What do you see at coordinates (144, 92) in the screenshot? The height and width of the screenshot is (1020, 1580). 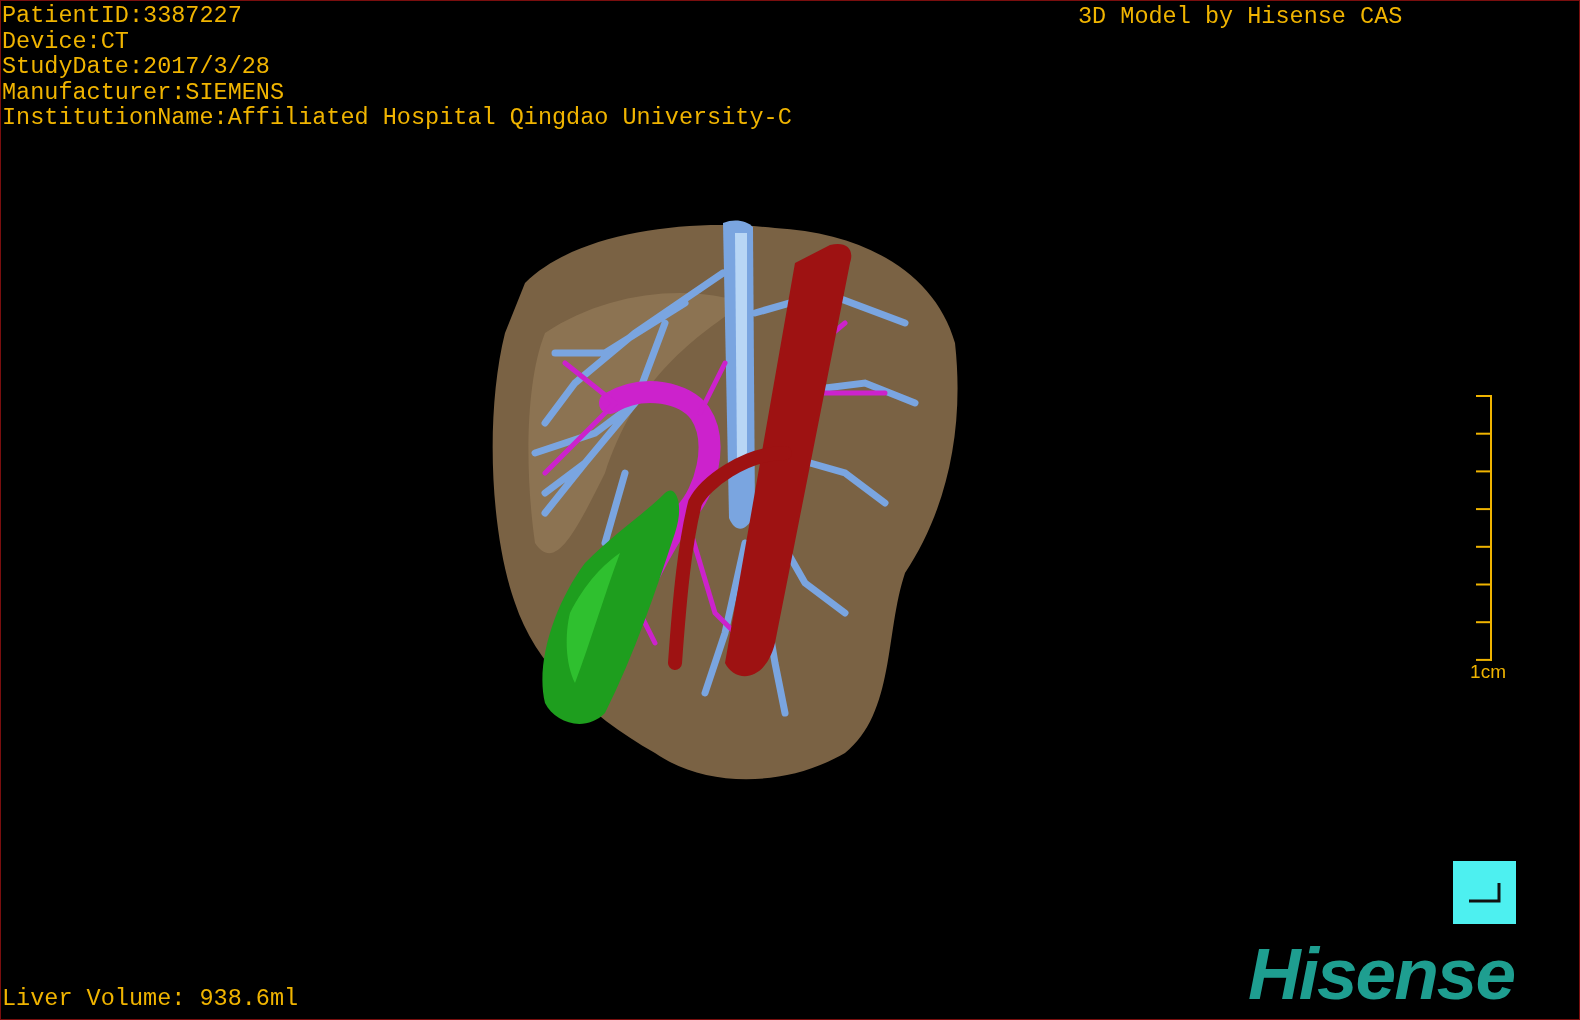 I see `study-info-text: Manufacturer:SIEMENS` at bounding box center [144, 92].